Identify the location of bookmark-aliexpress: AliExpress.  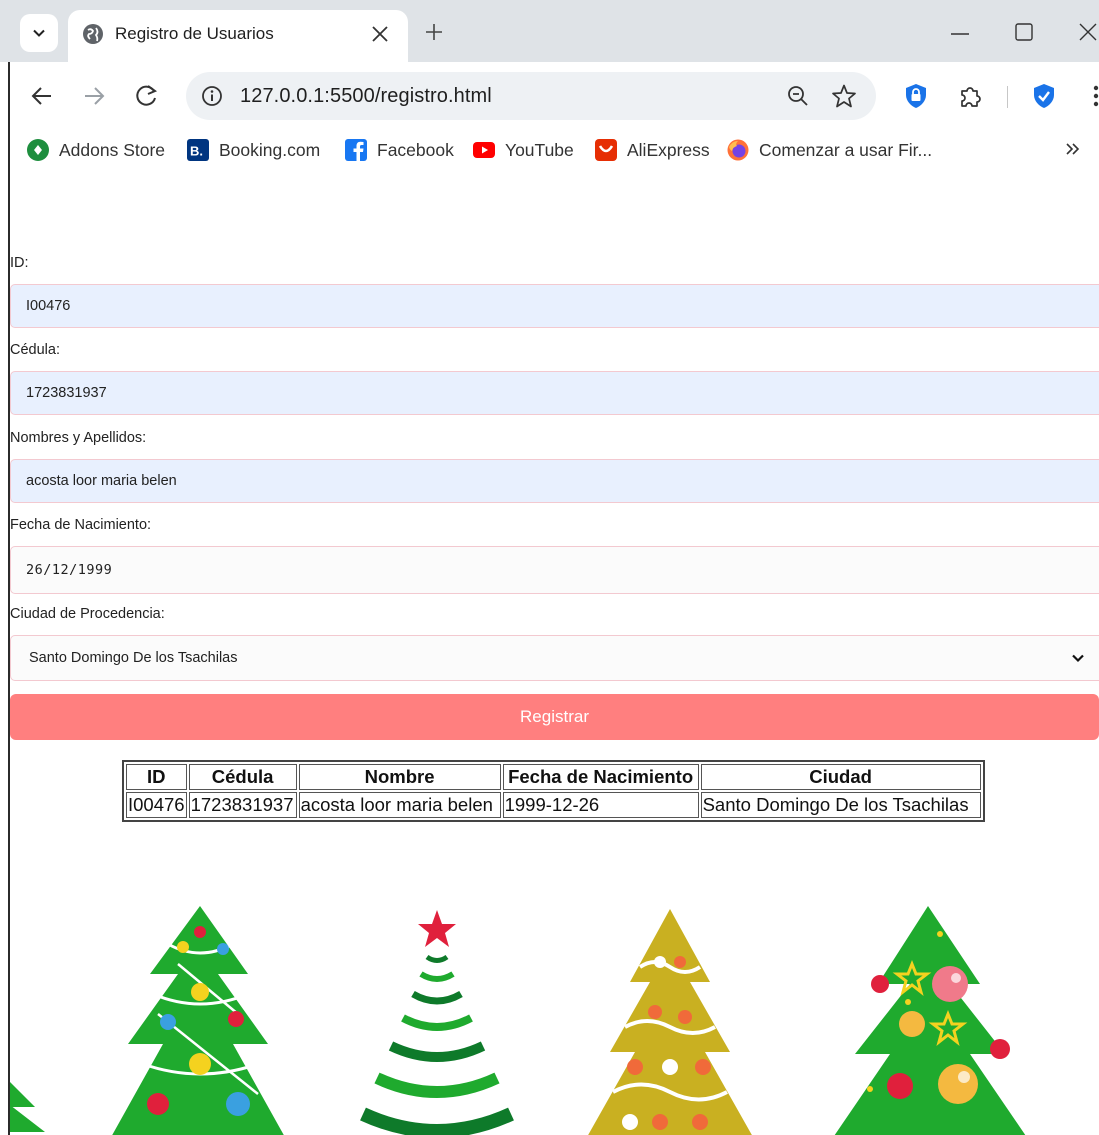
(652, 150).